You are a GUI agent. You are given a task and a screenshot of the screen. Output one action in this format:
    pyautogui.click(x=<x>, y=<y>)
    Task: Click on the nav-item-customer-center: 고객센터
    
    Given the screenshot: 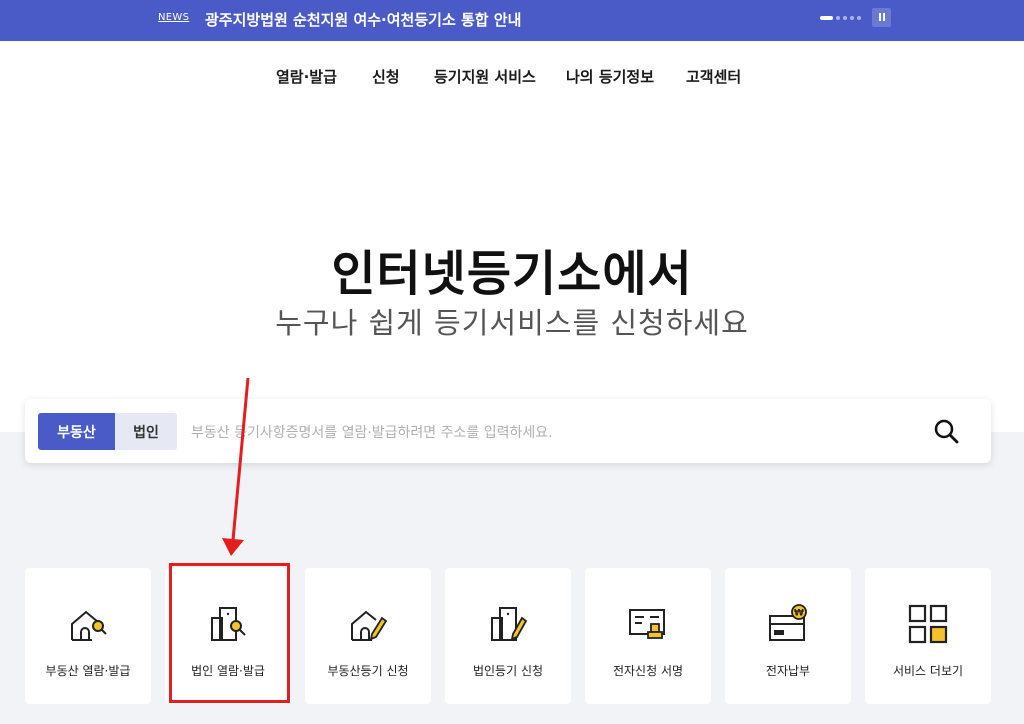 What is the action you would take?
    pyautogui.click(x=713, y=76)
    